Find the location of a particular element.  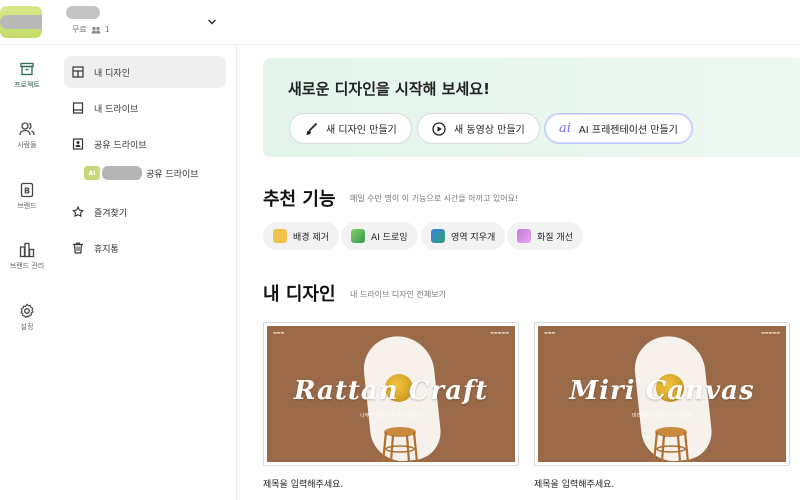

brush-icon is located at coordinates (311, 128).